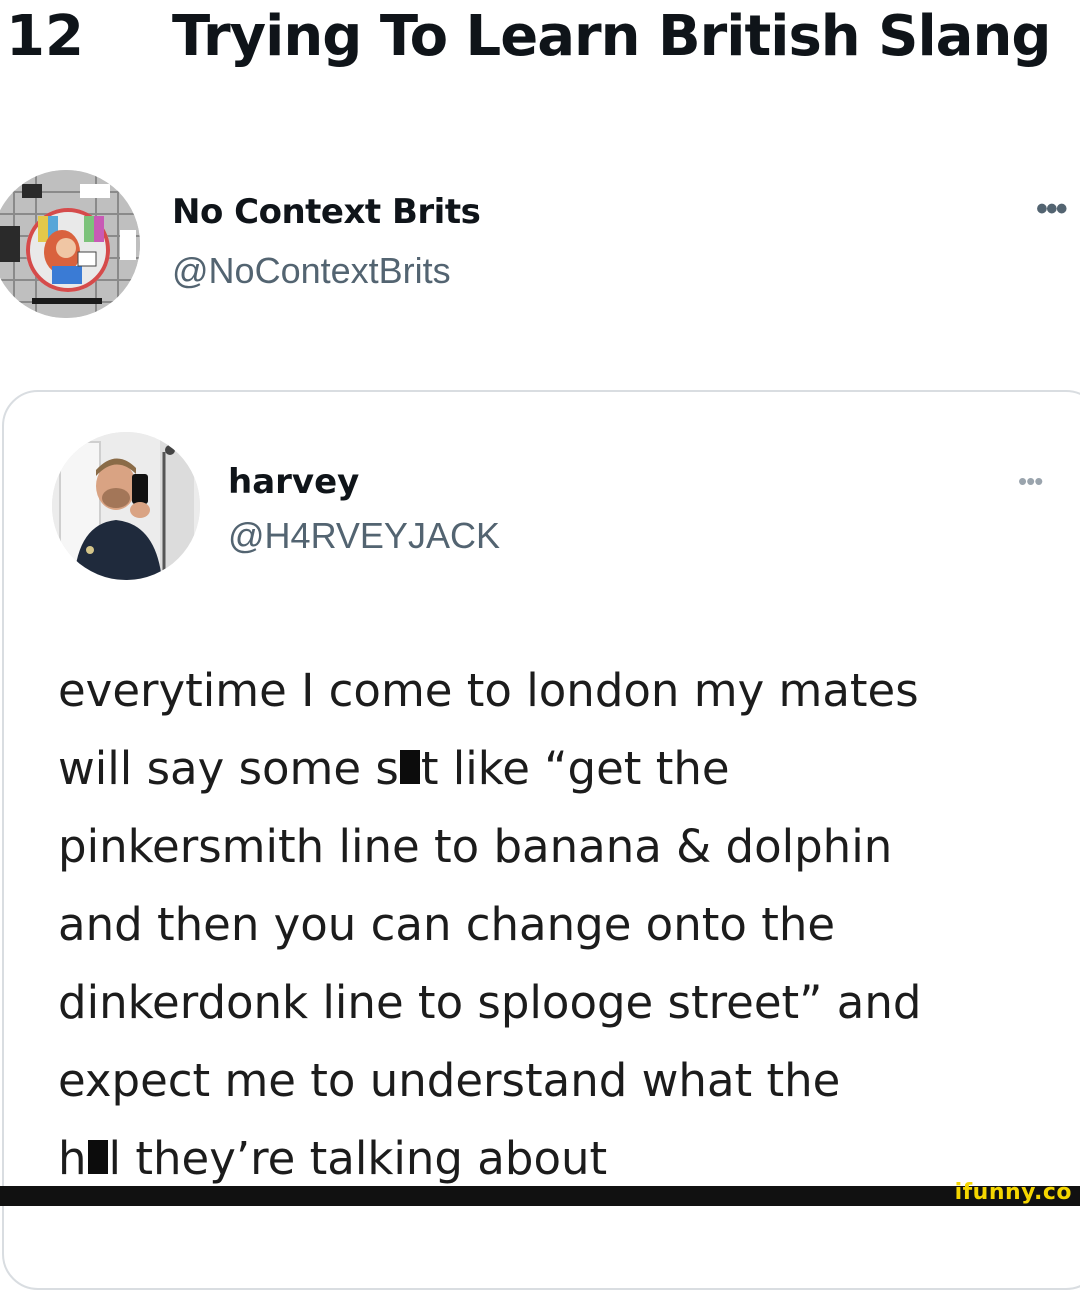 The image size is (1080, 1290). Describe the element at coordinates (394, 768) in the screenshot. I see `tweet-text-line: will say some st like “get the` at that location.